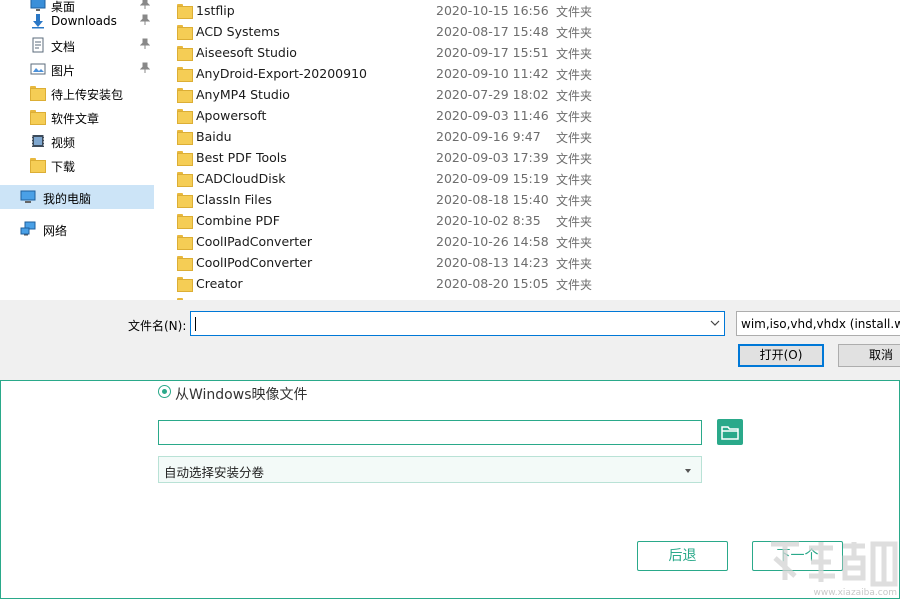  I want to click on nav-item-articles-folder: 软件文章, so click(77, 117).